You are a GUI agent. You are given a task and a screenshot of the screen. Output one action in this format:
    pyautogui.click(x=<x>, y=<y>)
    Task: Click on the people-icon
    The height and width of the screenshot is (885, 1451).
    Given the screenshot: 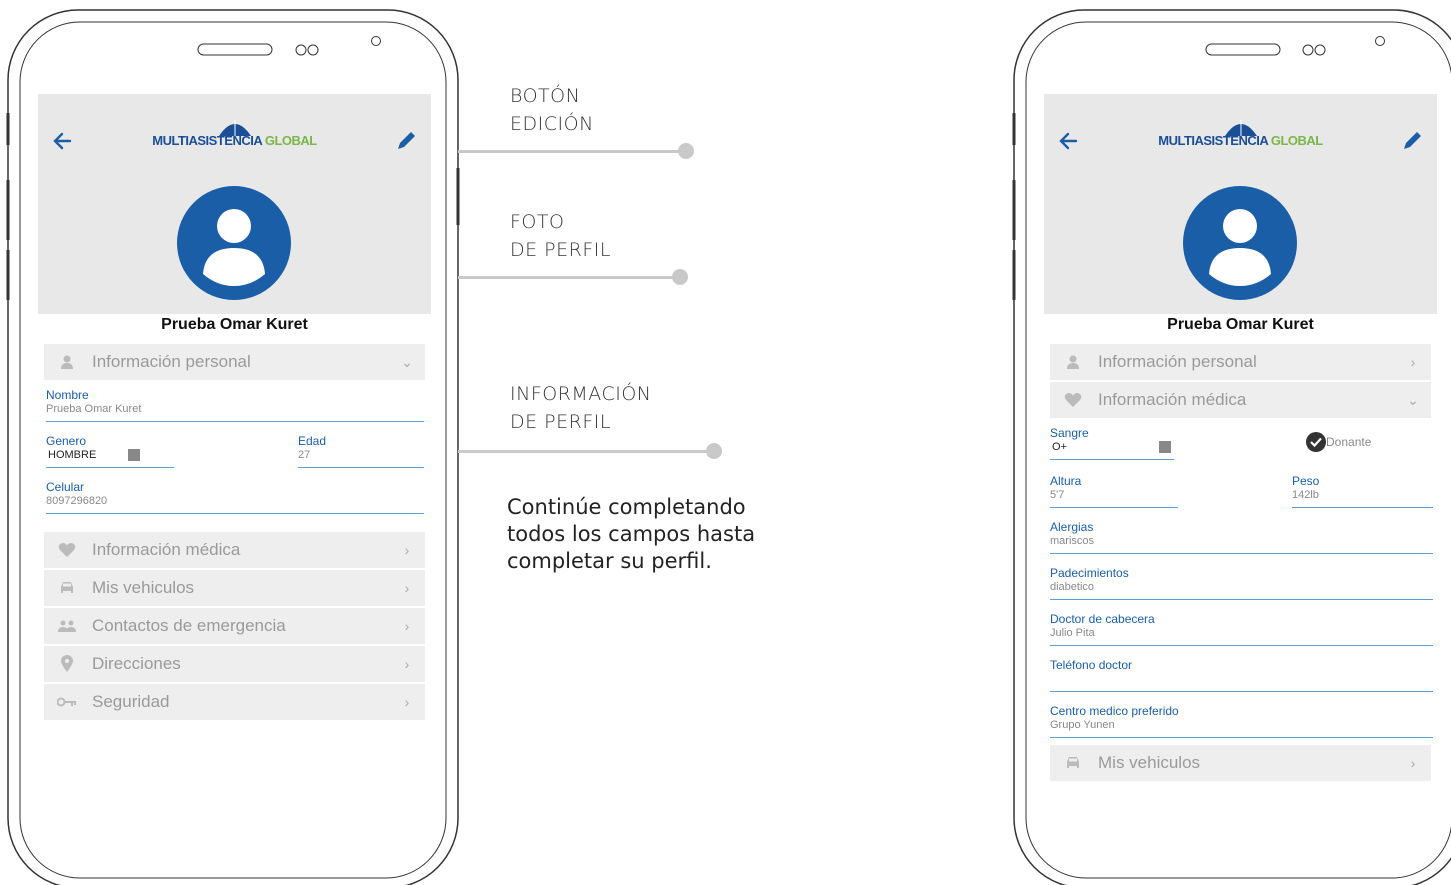 What is the action you would take?
    pyautogui.click(x=67, y=626)
    